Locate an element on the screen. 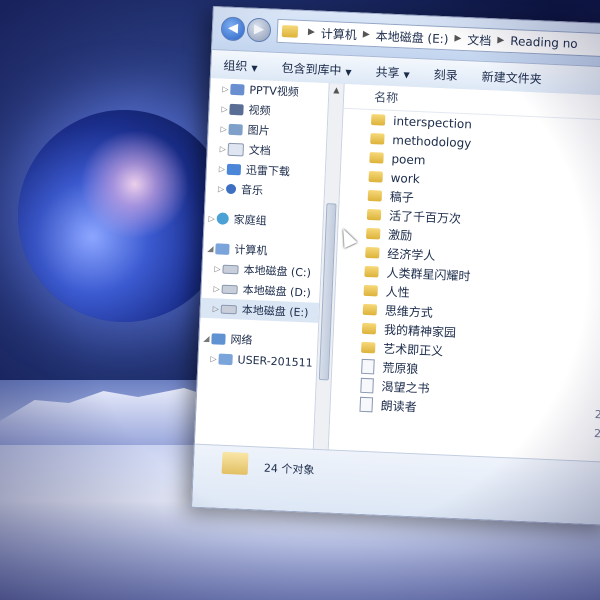  organize-button: 组织 ▼ is located at coordinates (240, 65).